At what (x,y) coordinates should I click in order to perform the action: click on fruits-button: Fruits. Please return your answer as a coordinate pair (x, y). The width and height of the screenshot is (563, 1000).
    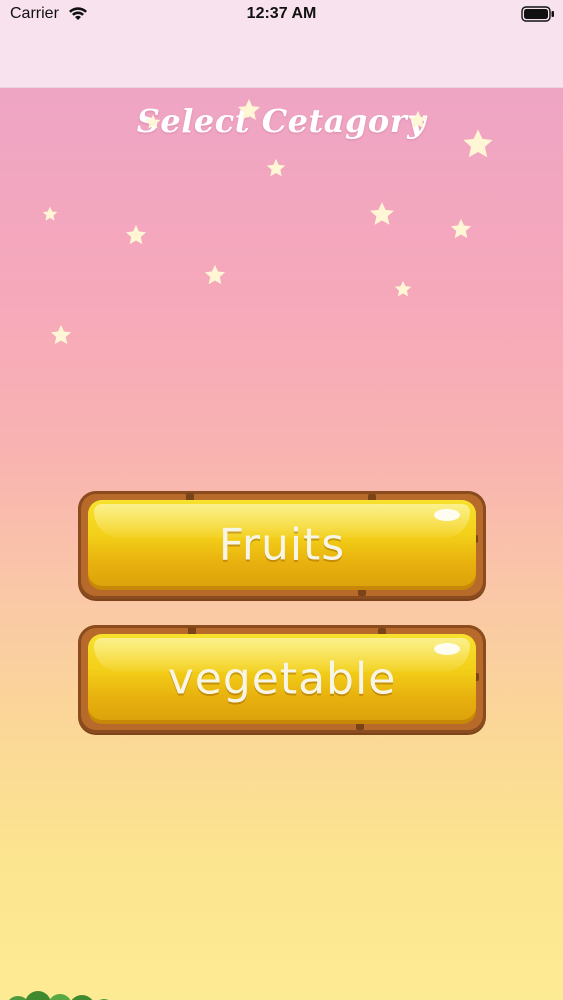
    Looking at the image, I should click on (282, 545).